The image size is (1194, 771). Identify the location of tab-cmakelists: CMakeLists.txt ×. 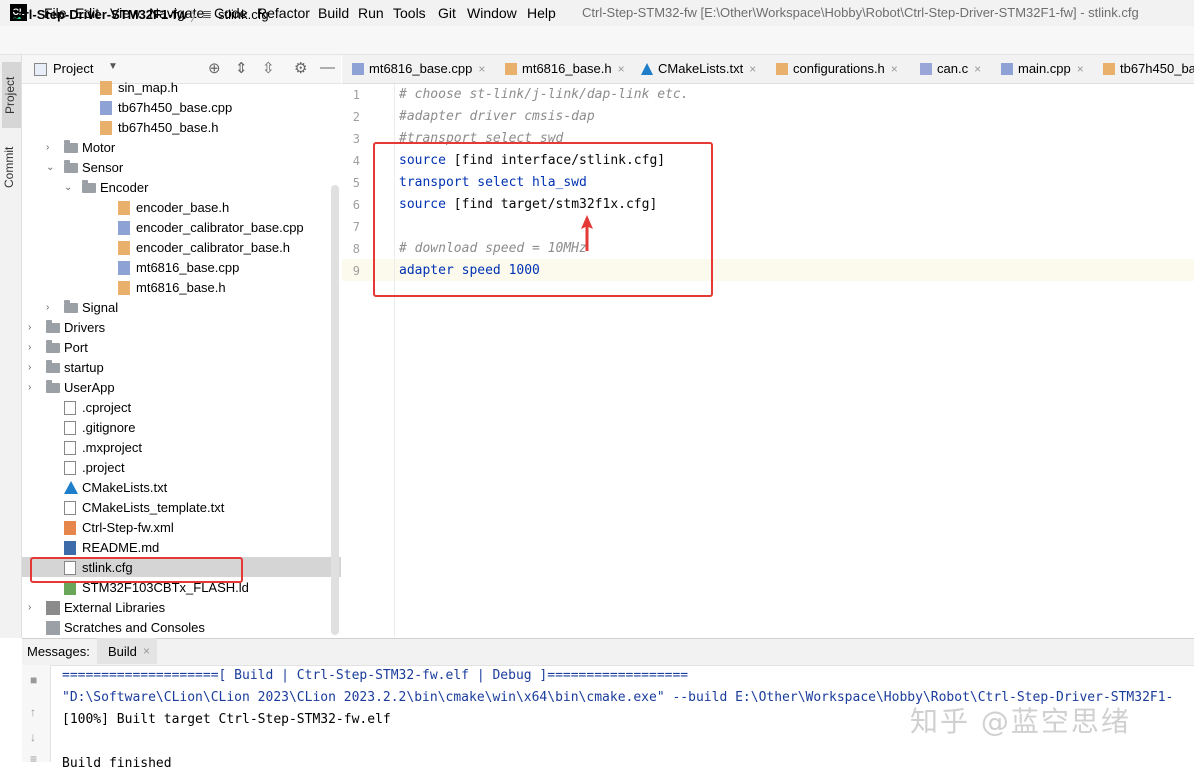
(698, 68).